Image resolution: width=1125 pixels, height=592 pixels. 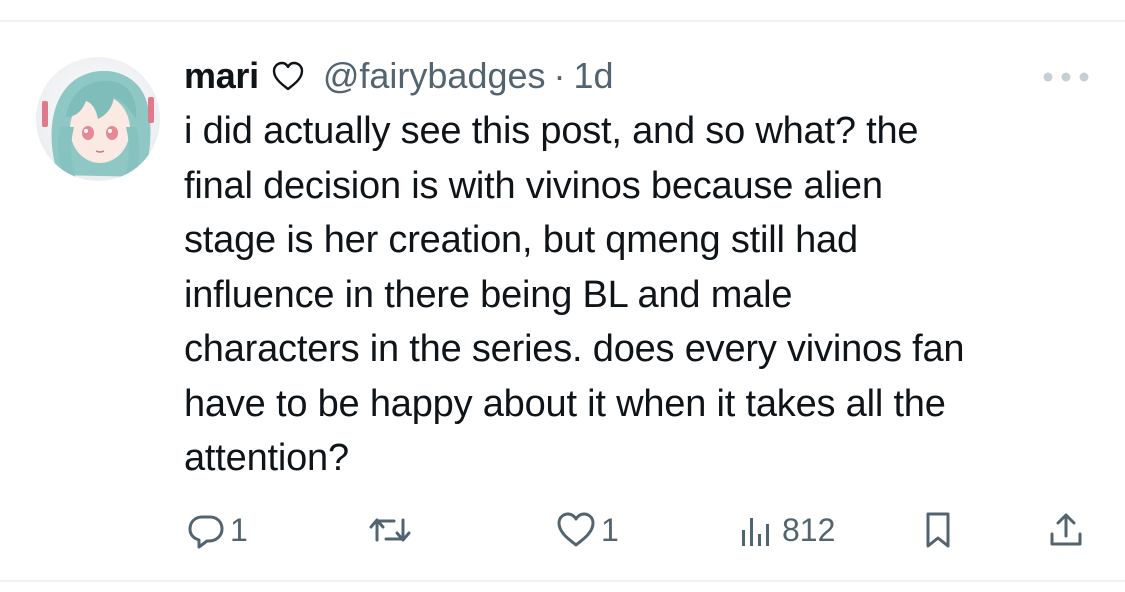 I want to click on reply-button: 1, so click(x=217, y=530).